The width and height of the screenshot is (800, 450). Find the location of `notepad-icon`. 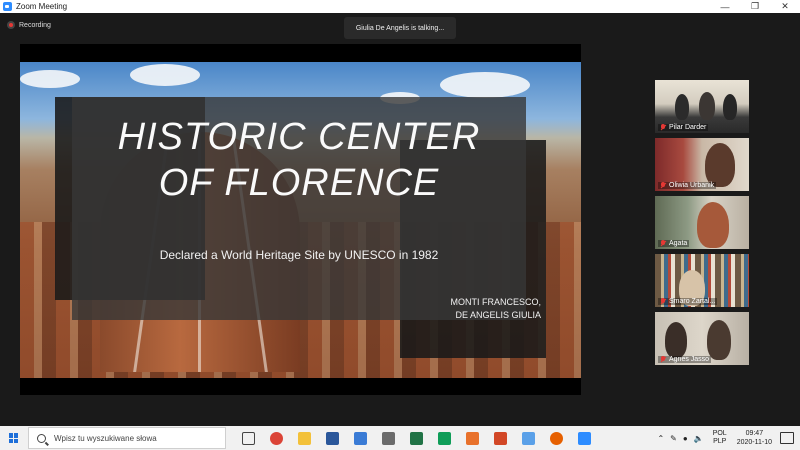

notepad-icon is located at coordinates (360, 438).